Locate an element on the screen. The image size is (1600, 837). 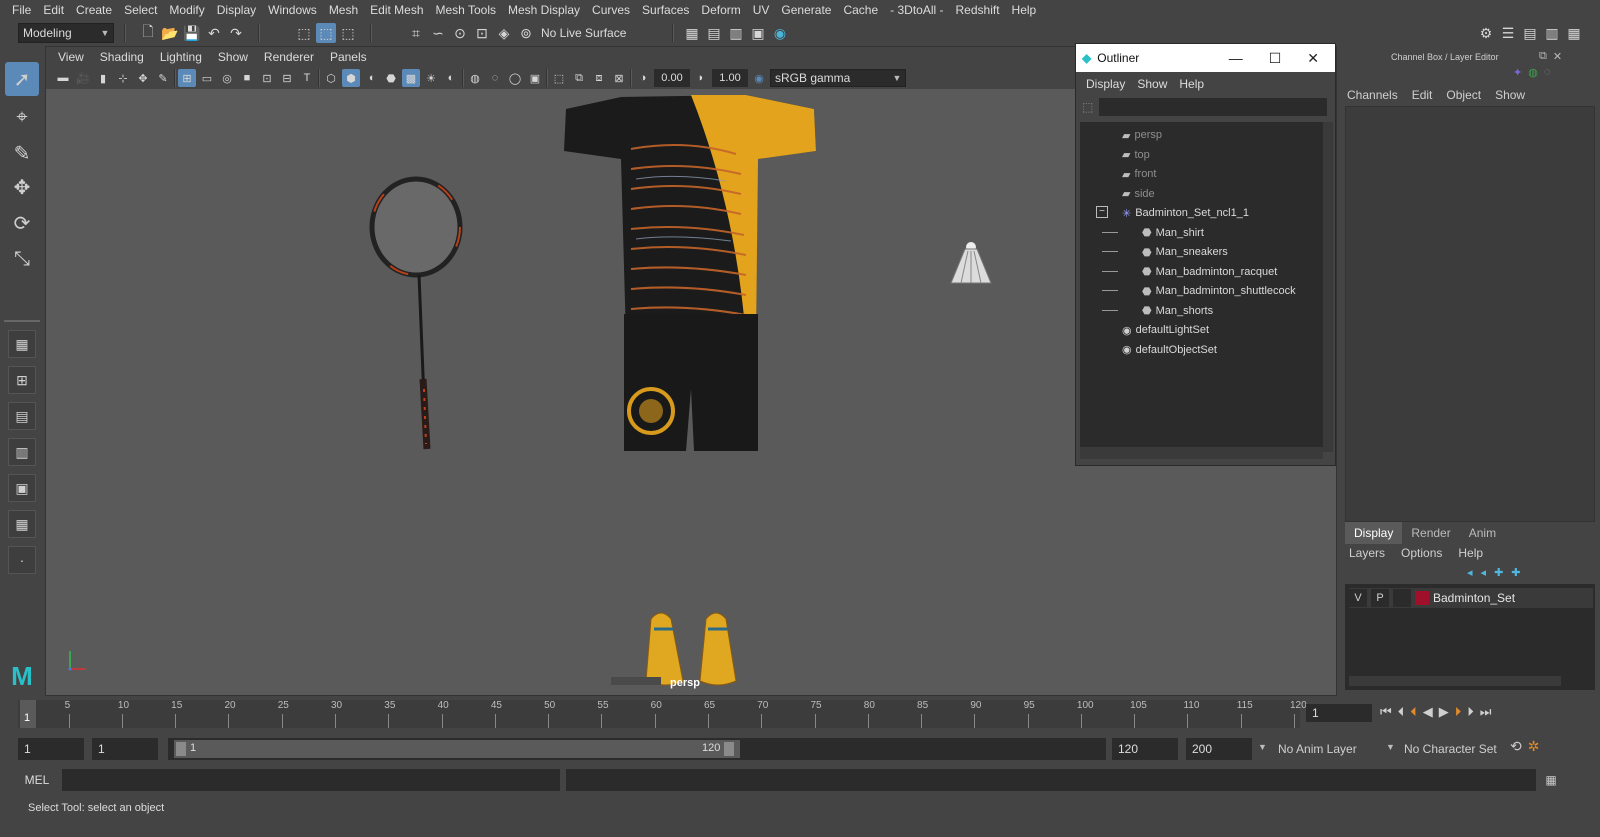
shuttlecock-model is located at coordinates (971, 263).